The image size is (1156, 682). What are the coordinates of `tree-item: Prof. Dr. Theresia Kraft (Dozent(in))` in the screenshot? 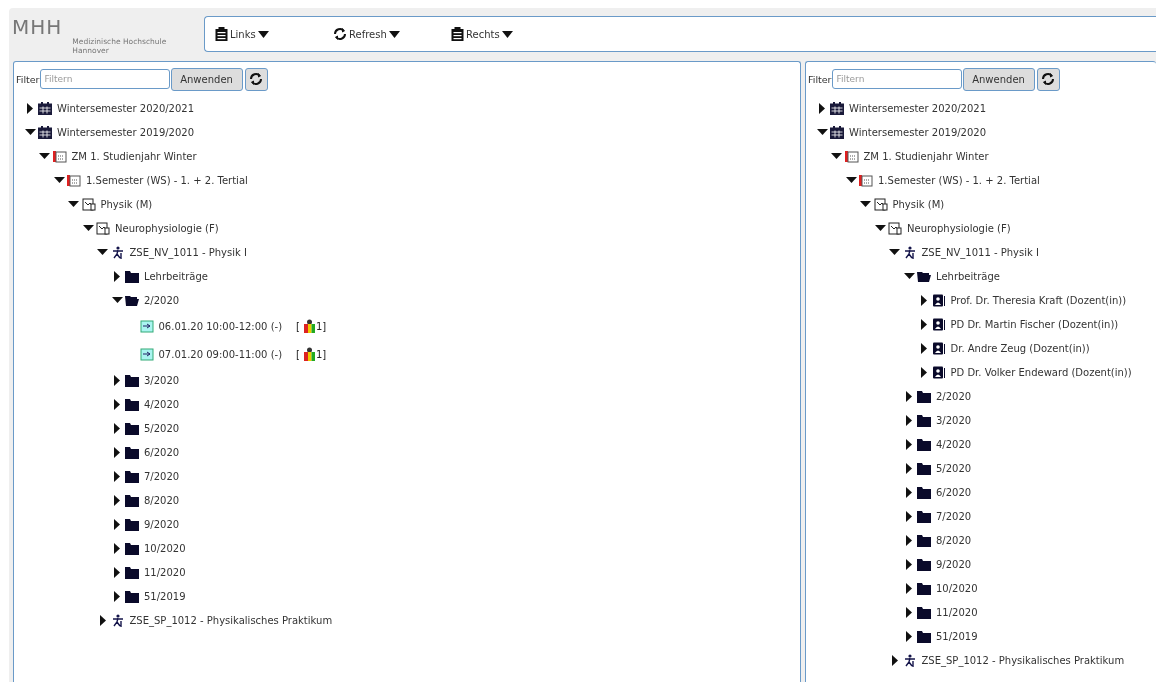 It's located at (1038, 300).